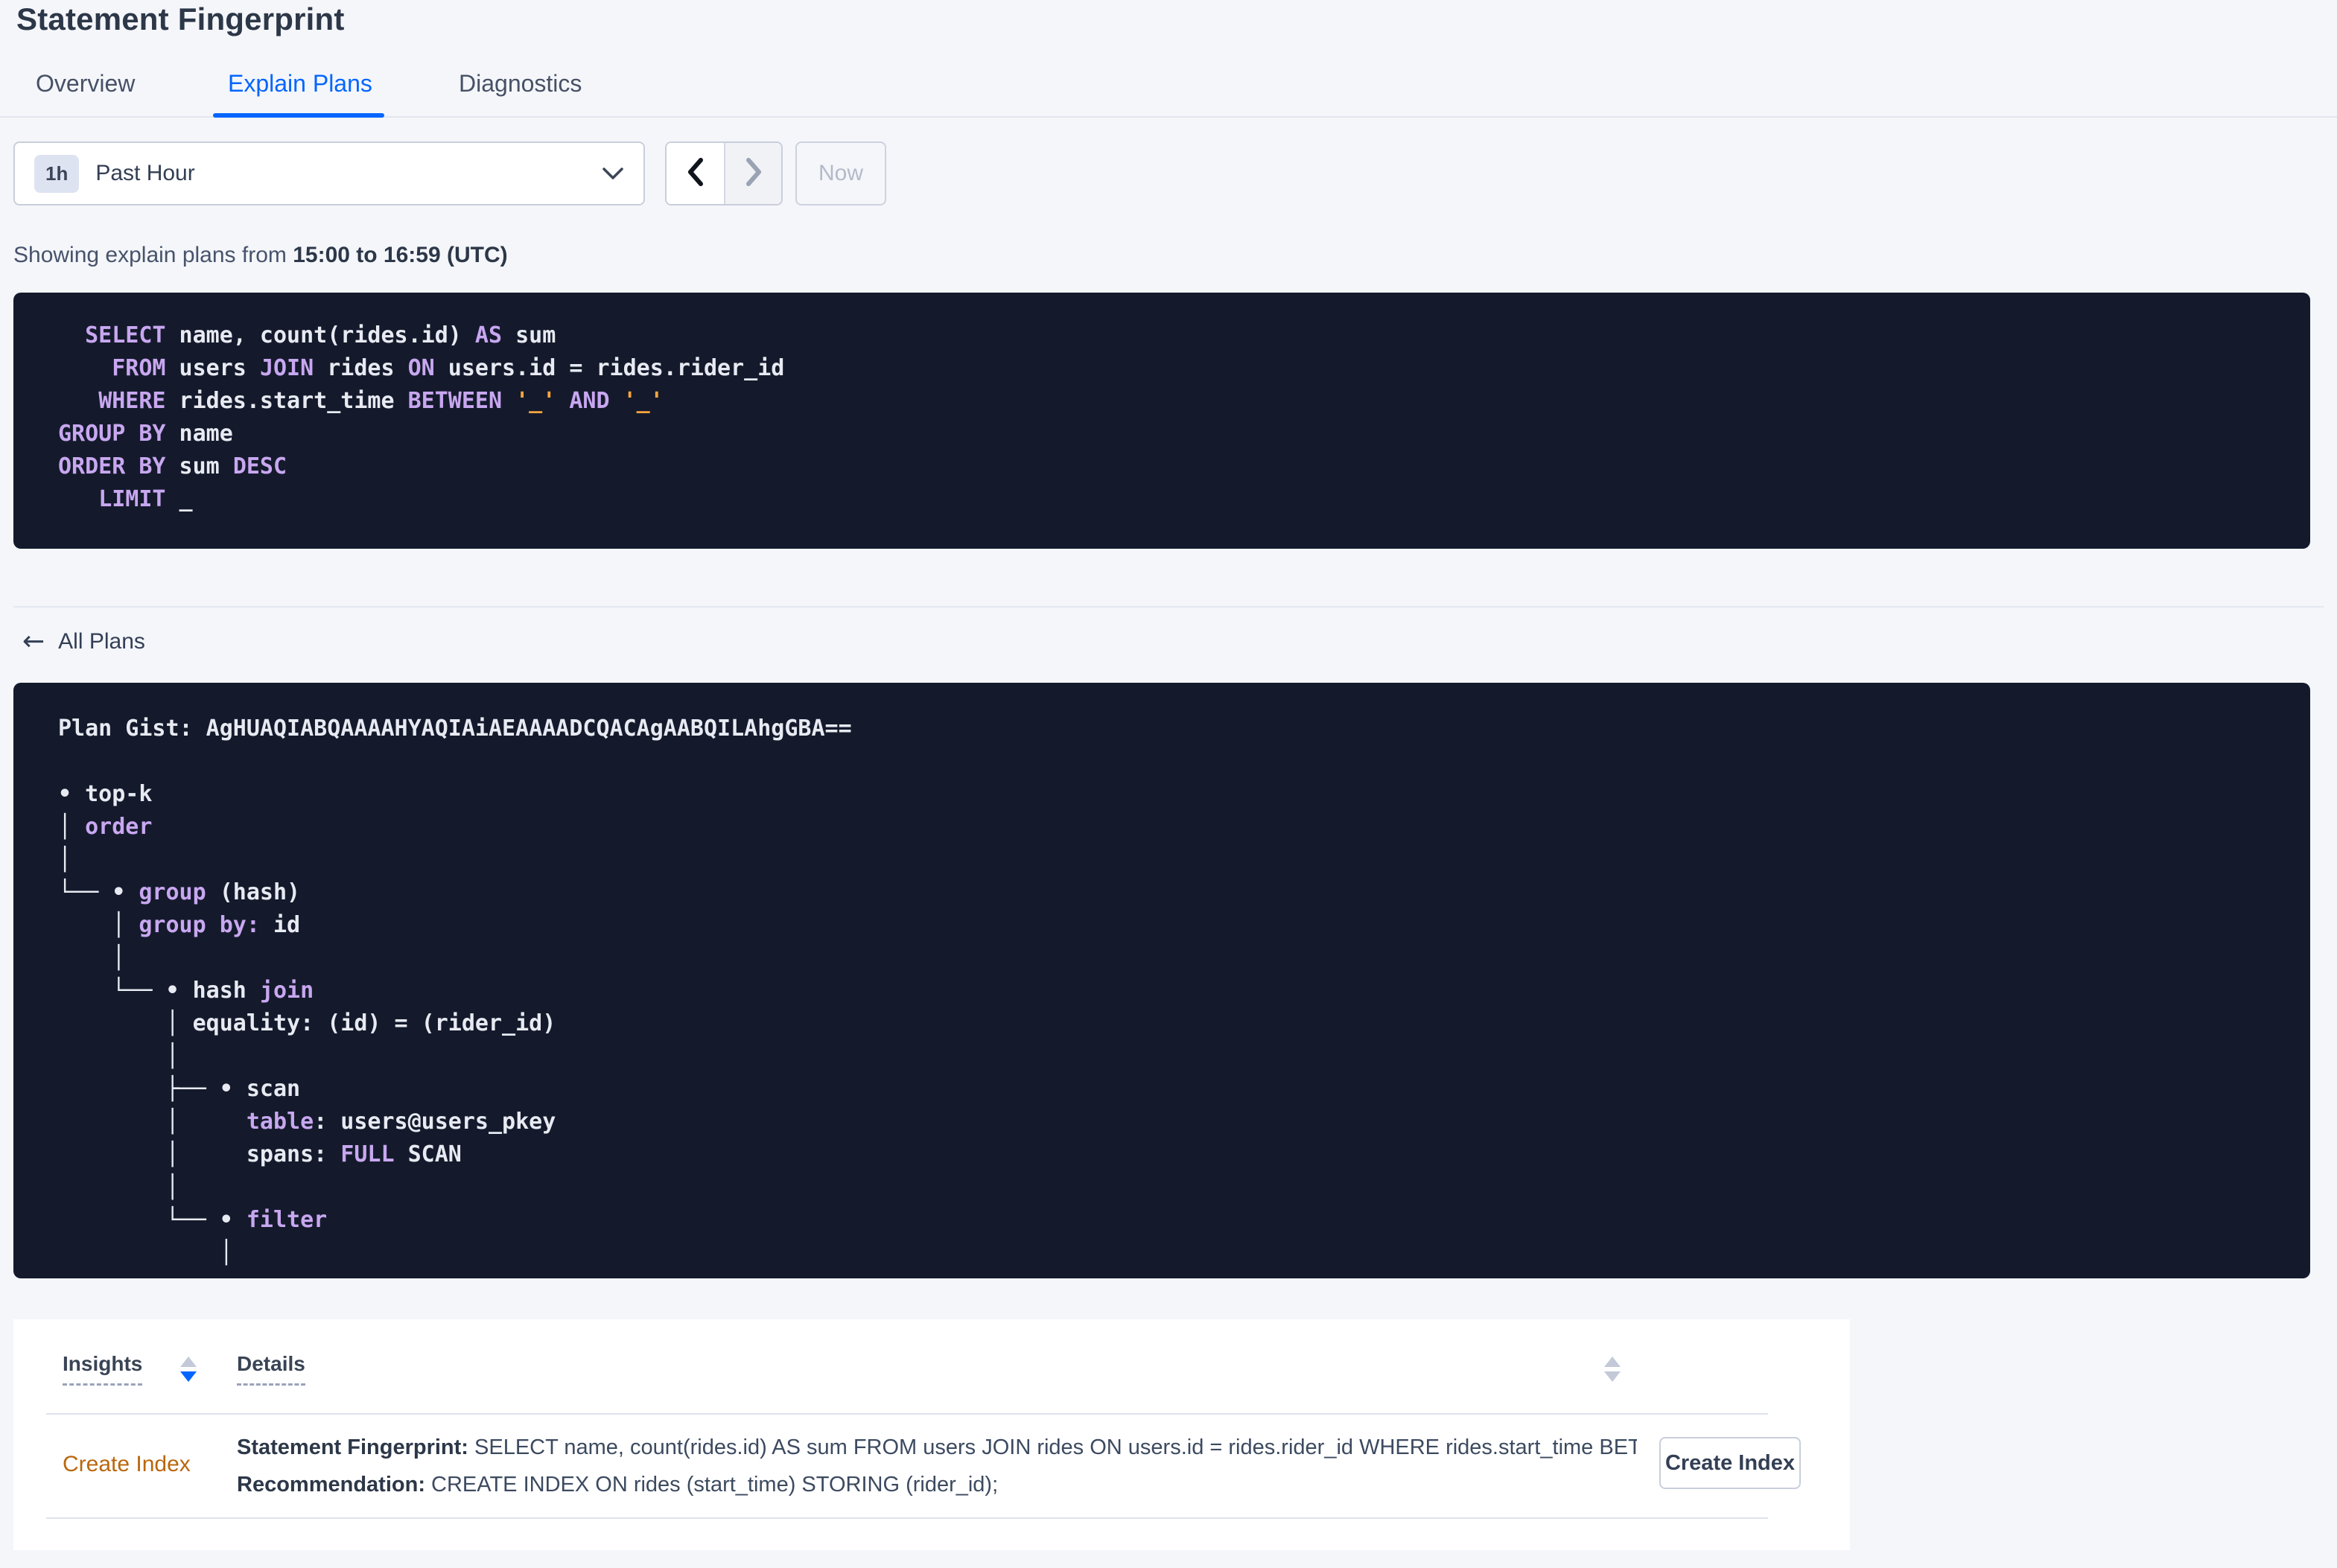 This screenshot has height=1568, width=2337. What do you see at coordinates (193, 1220) in the screenshot?
I see `code-line: └── • filter` at bounding box center [193, 1220].